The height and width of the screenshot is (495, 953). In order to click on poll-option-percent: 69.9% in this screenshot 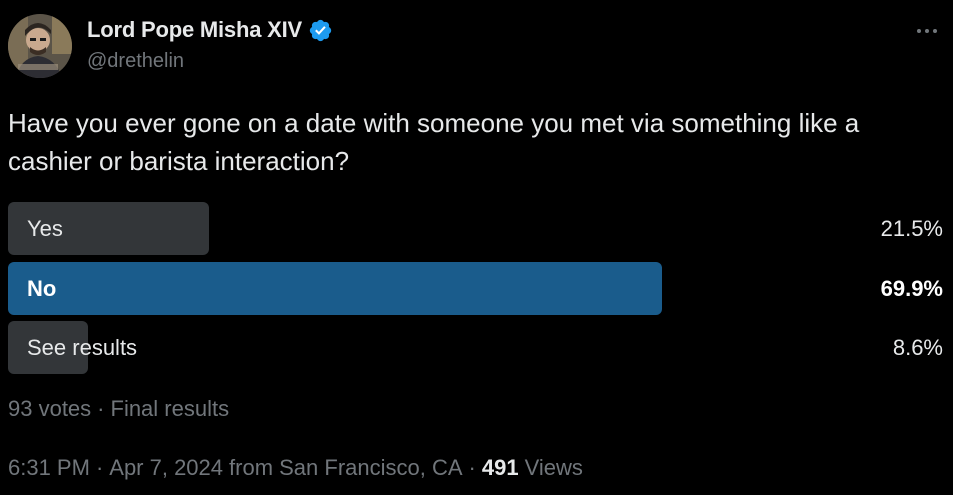, I will do `click(911, 288)`.